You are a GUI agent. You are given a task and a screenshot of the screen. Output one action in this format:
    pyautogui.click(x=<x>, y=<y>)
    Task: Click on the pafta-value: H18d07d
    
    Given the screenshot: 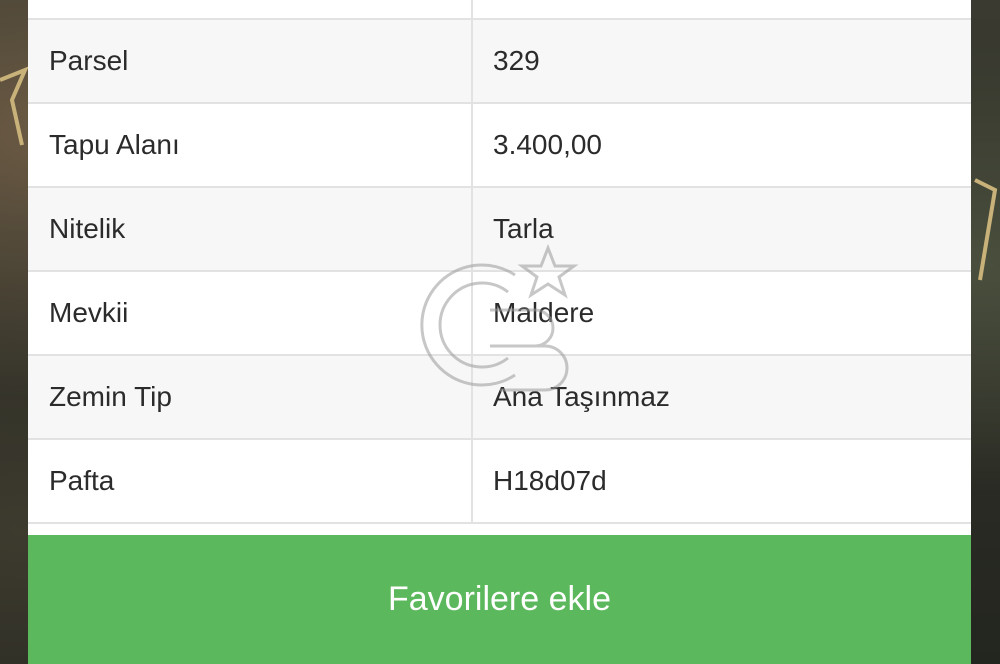 What is the action you would take?
    pyautogui.click(x=550, y=480)
    